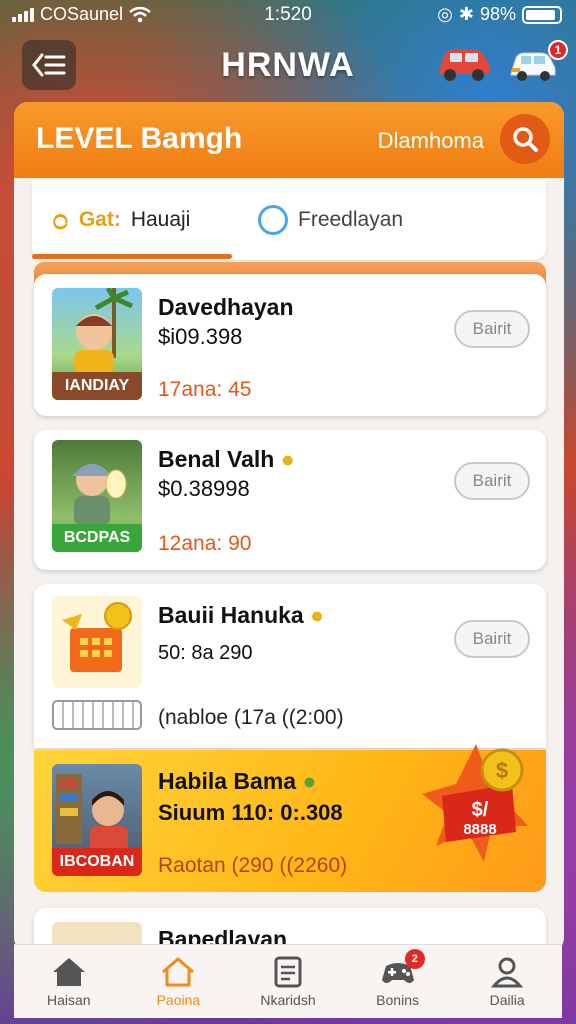  I want to click on nav-badge: 2, so click(414, 959).